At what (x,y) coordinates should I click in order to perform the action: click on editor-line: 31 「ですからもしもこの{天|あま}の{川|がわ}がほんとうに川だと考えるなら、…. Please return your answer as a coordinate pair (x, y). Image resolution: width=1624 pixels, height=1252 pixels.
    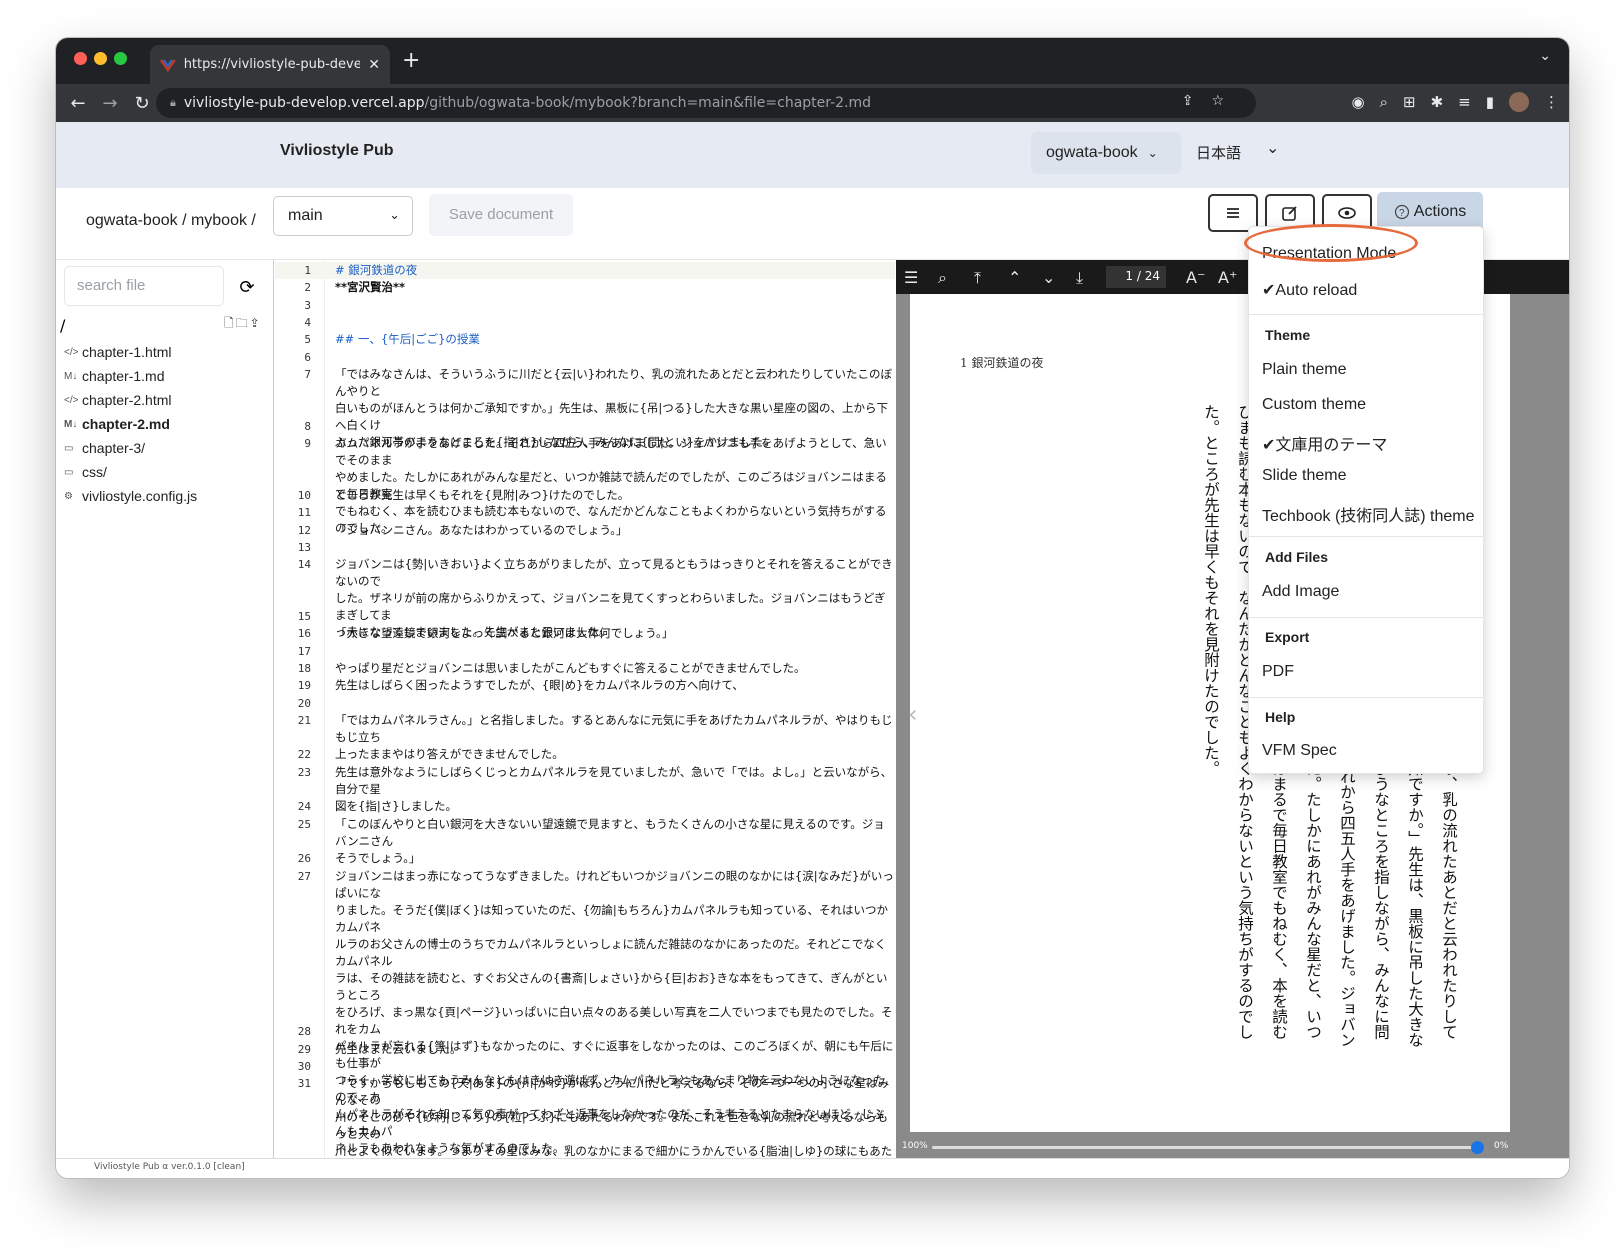
    Looking at the image, I should click on (585, 1116).